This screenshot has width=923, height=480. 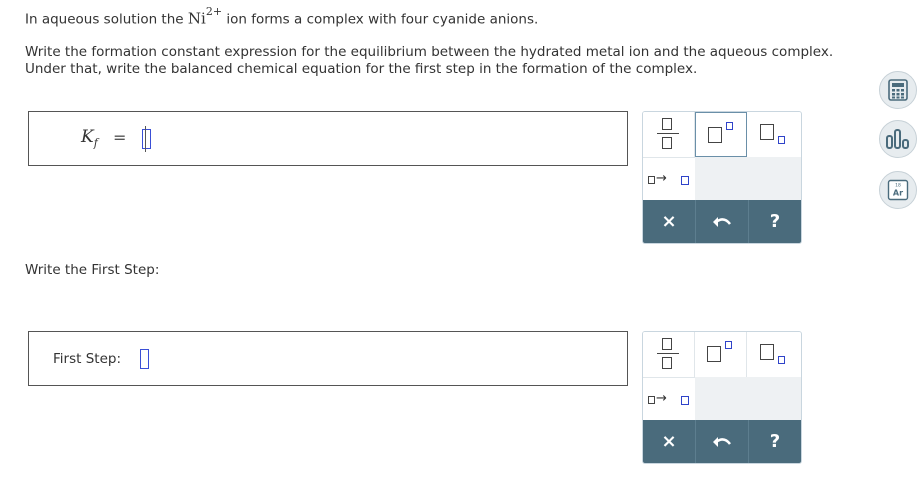 I want to click on first-step-label: First Step:, so click(x=87, y=359).